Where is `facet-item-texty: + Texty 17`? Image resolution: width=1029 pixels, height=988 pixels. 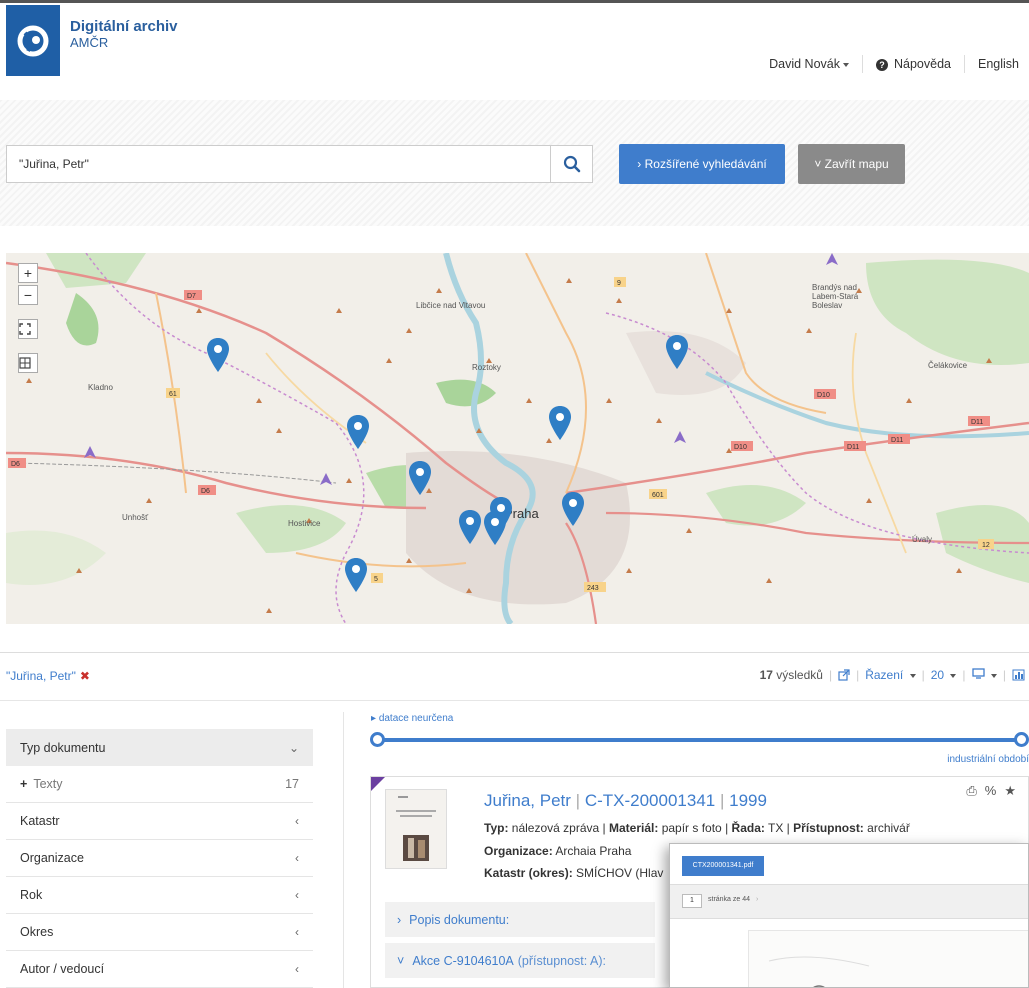 facet-item-texty: + Texty 17 is located at coordinates (159, 784).